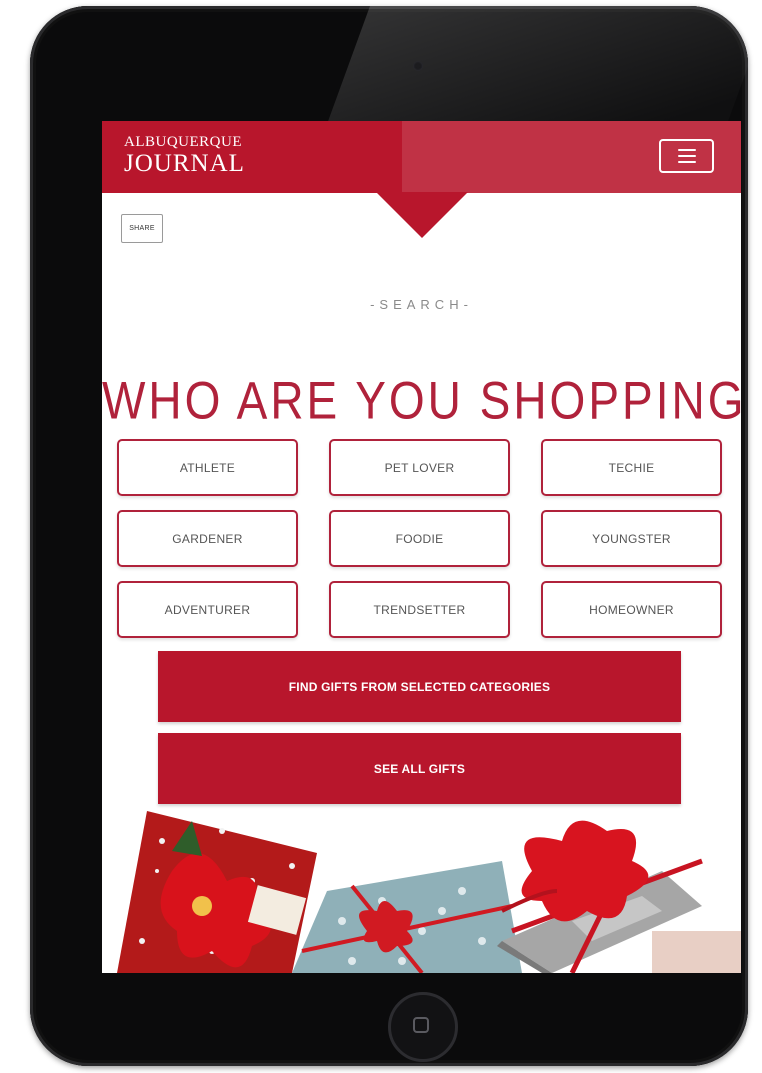  Describe the element at coordinates (142, 228) in the screenshot. I see `share-button: SHARE` at that location.